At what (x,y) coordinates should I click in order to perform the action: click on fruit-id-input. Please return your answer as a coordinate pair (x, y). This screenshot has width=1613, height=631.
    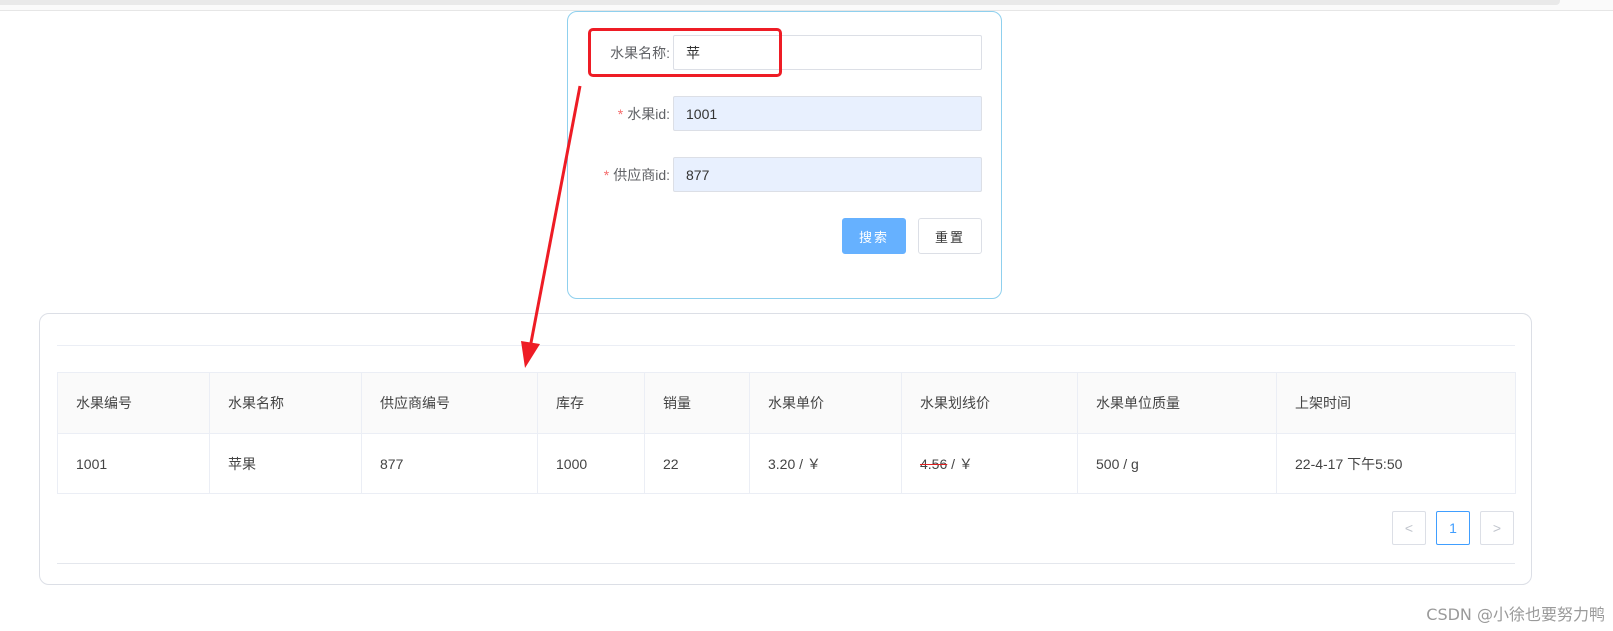
    Looking at the image, I should click on (827, 113).